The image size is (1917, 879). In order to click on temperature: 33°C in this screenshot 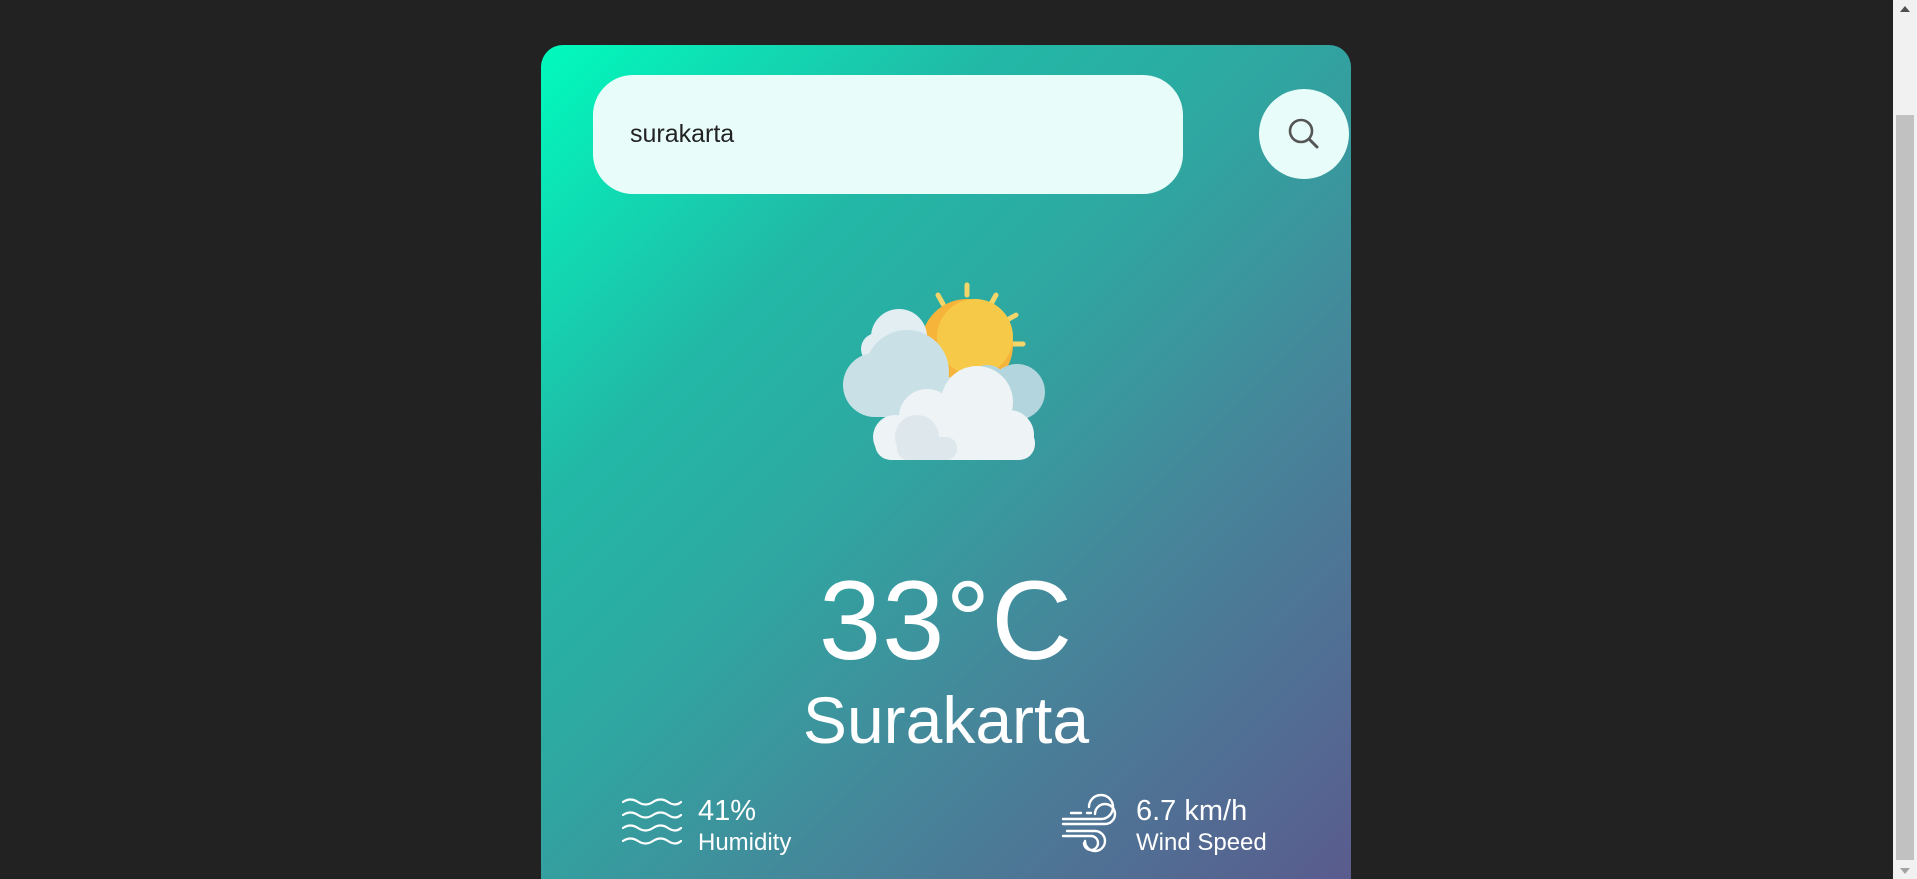, I will do `click(946, 620)`.